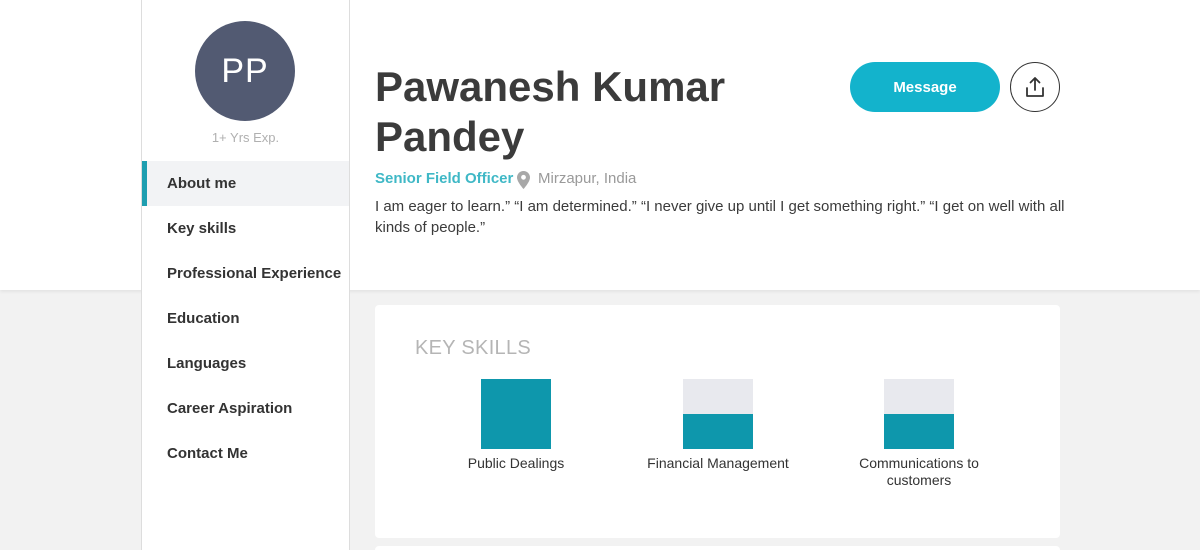  What do you see at coordinates (473, 348) in the screenshot?
I see `key-skills-title: KEY SKILLS` at bounding box center [473, 348].